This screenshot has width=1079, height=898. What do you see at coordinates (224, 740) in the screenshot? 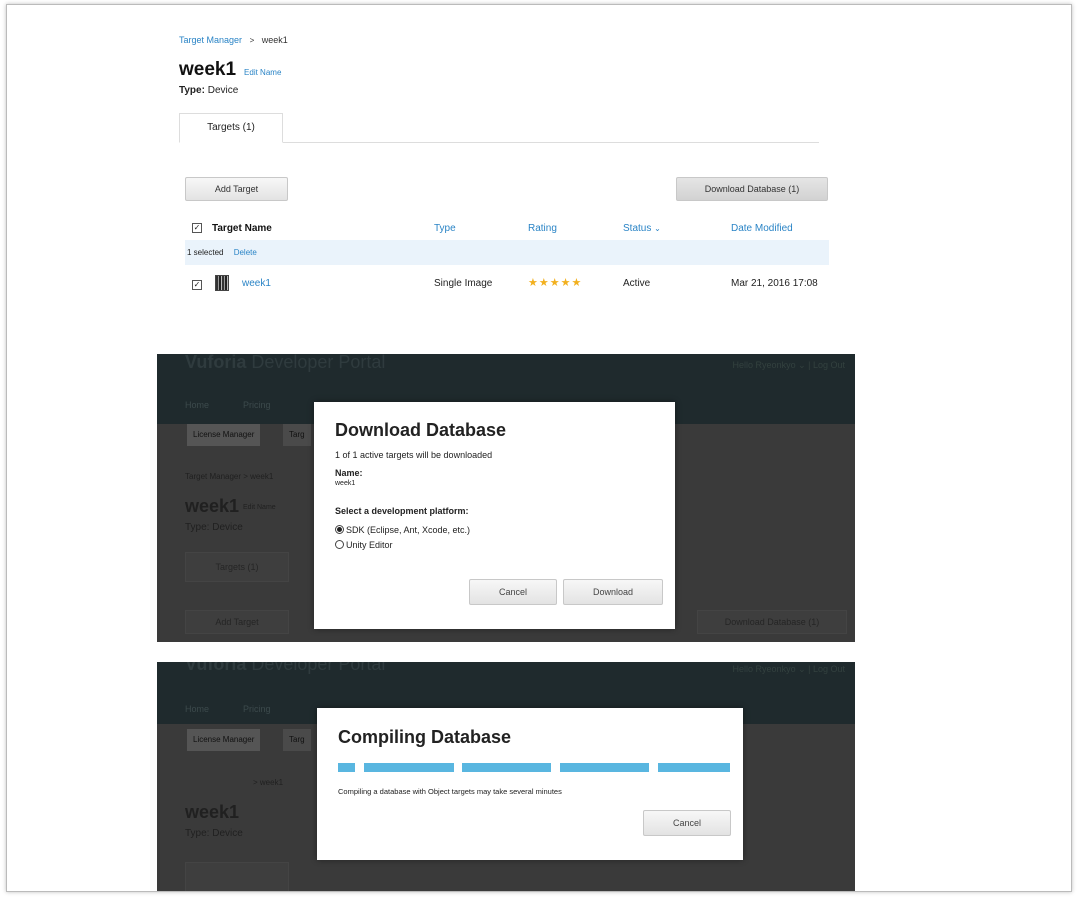
I see `tab-license-manager-2: License Manager` at bounding box center [224, 740].